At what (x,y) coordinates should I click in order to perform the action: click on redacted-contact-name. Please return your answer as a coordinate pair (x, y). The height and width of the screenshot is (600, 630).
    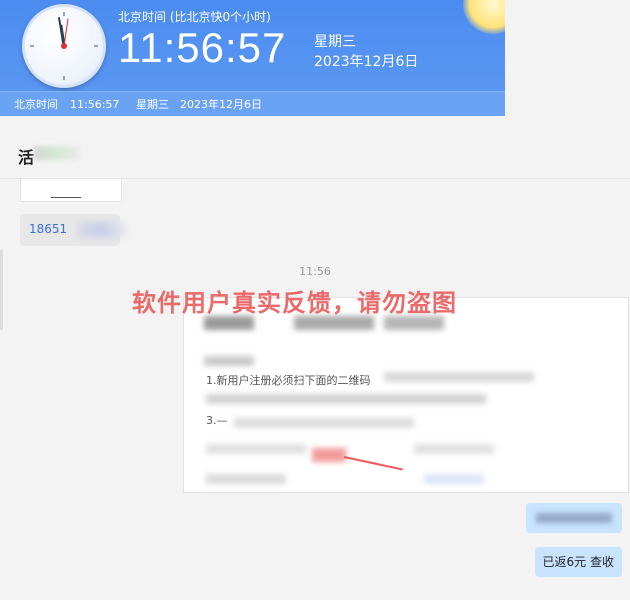
    Looking at the image, I should click on (57, 153).